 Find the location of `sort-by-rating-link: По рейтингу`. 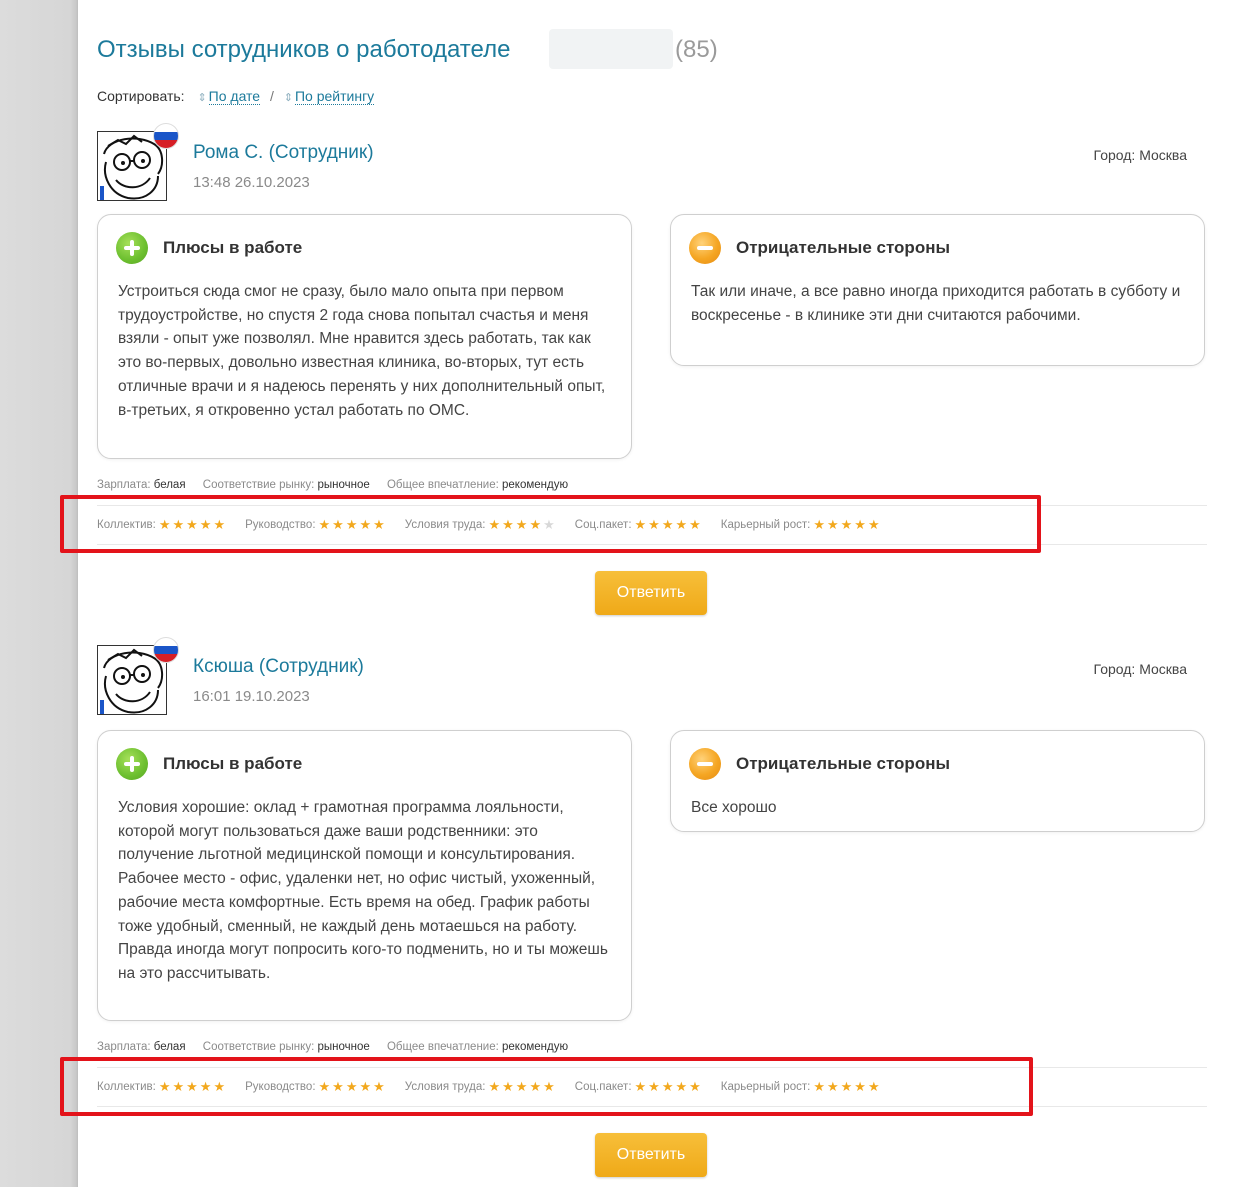

sort-by-rating-link: По рейтингу is located at coordinates (334, 96).